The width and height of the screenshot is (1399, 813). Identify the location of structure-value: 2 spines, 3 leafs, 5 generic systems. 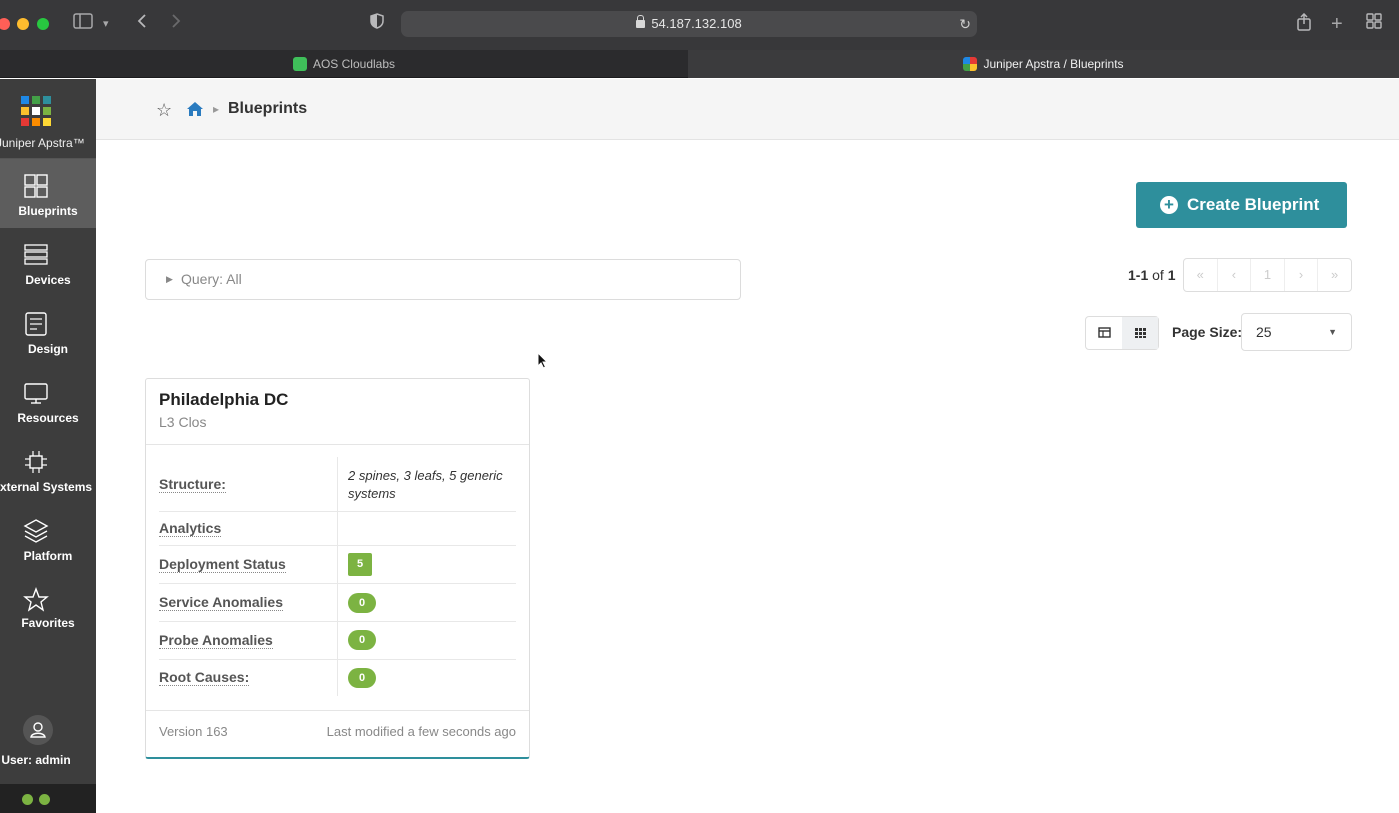
(425, 484).